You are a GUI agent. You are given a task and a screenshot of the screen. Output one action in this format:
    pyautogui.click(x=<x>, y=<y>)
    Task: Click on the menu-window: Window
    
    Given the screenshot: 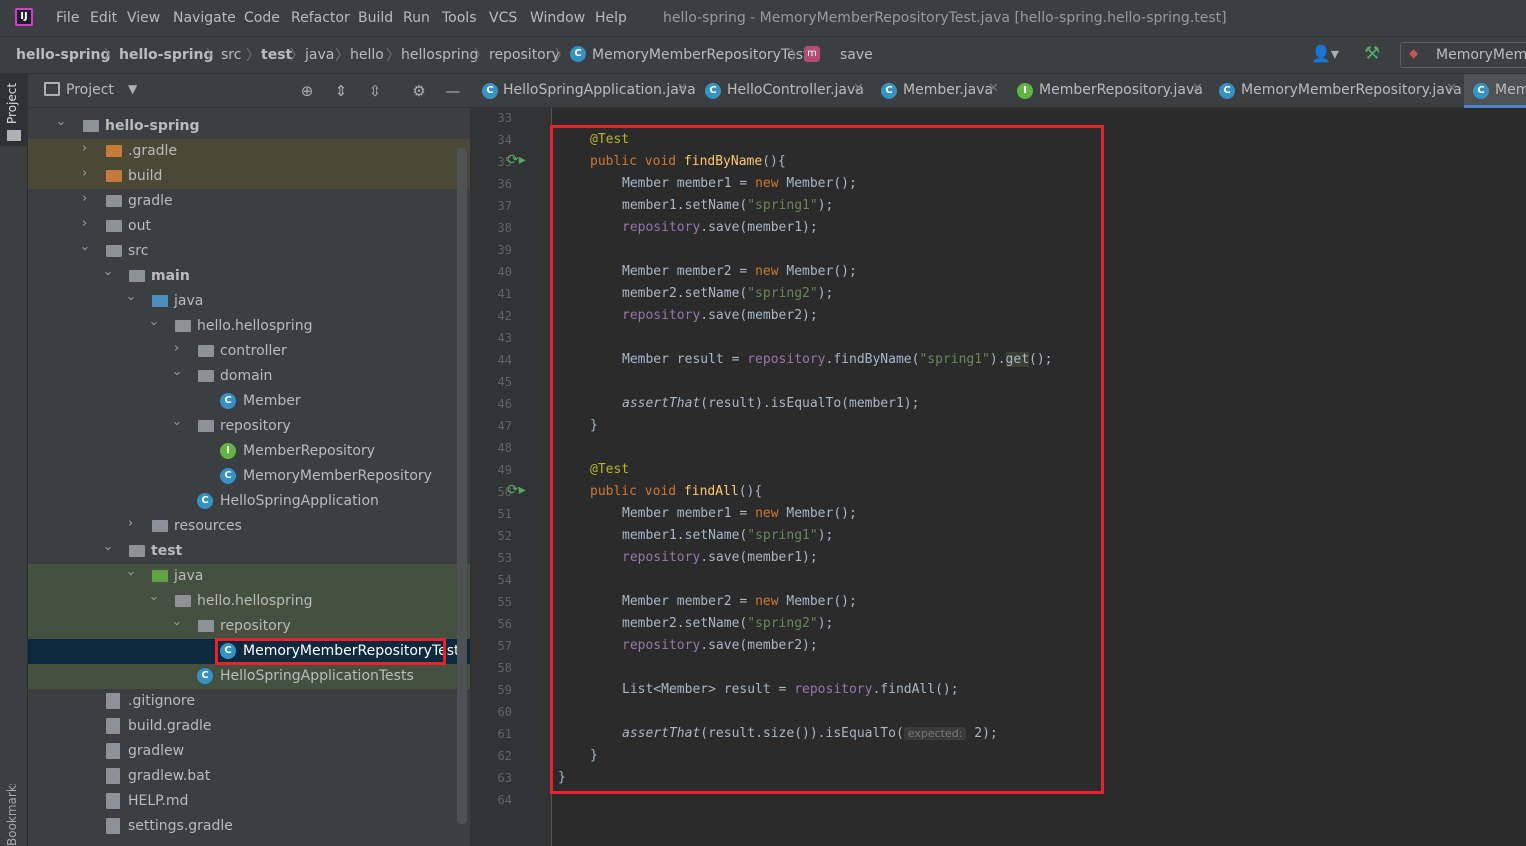 What is the action you would take?
    pyautogui.click(x=557, y=18)
    